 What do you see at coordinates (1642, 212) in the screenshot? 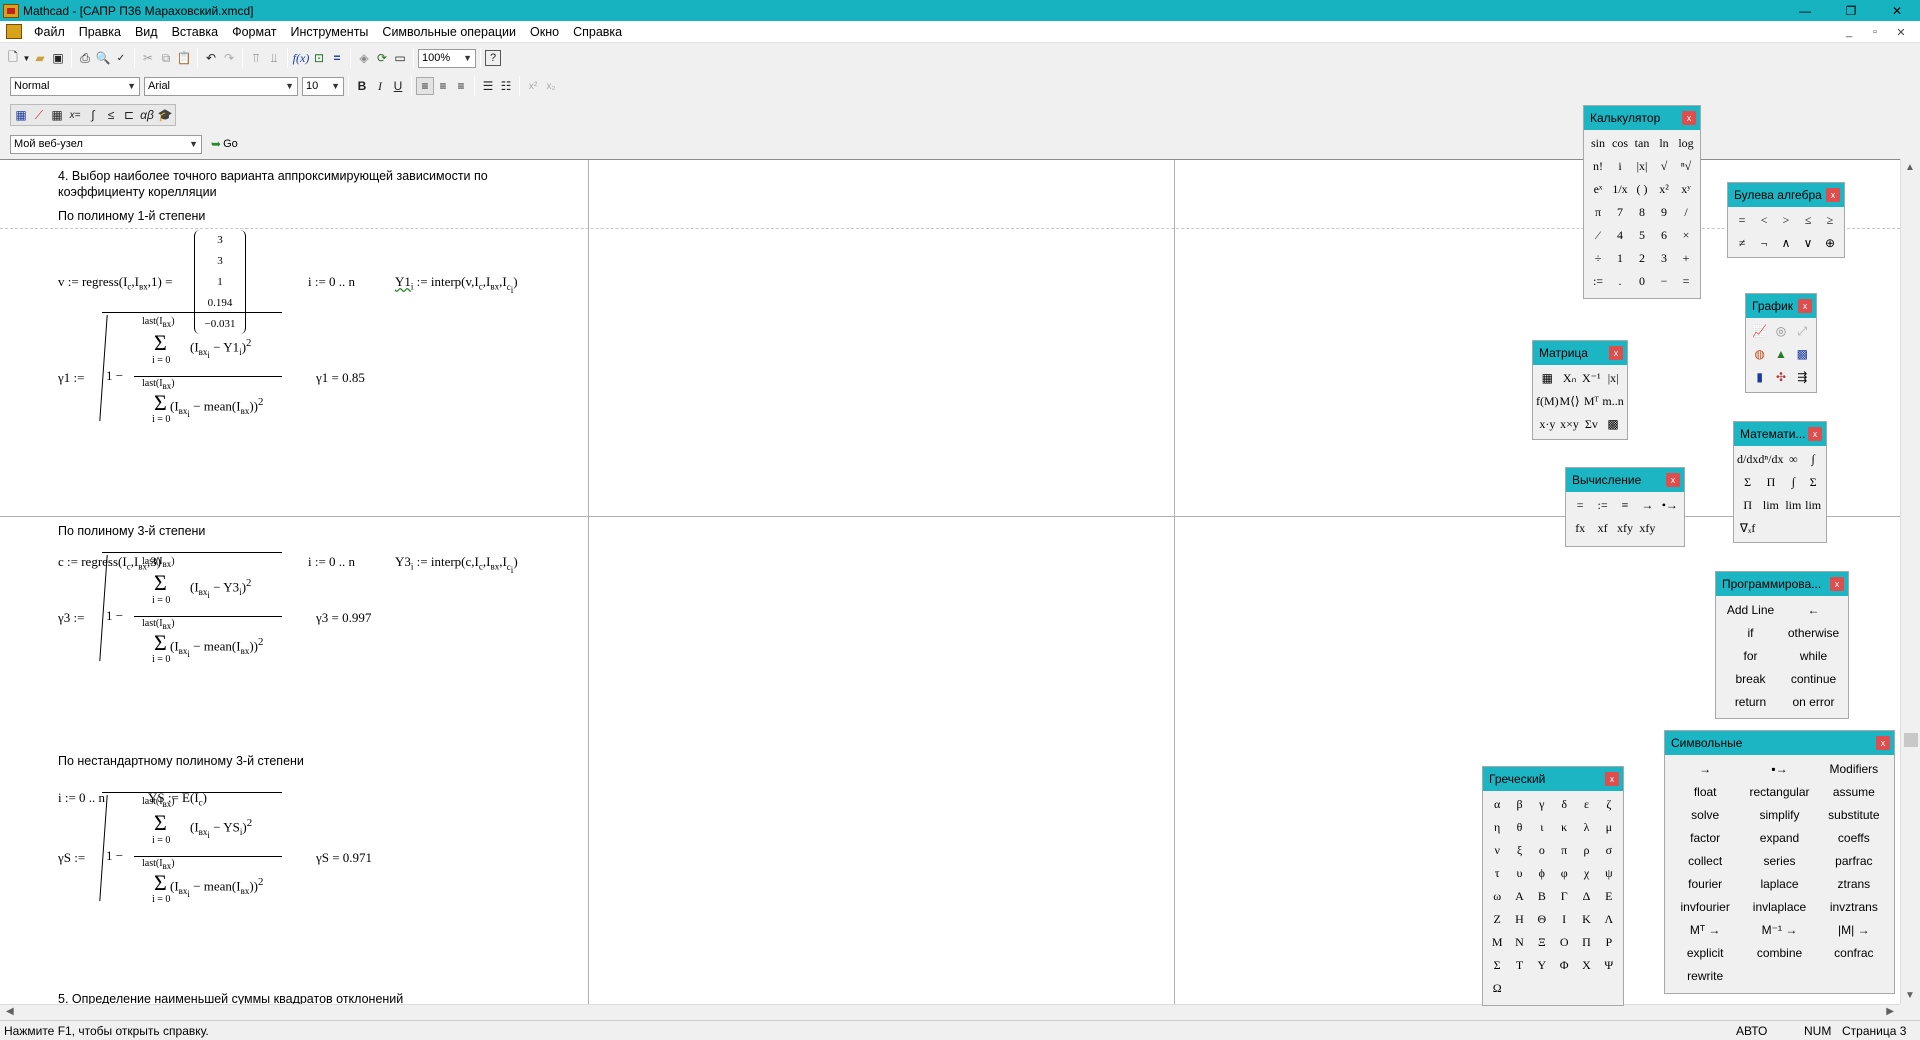
I see `calculator-key: 8` at bounding box center [1642, 212].